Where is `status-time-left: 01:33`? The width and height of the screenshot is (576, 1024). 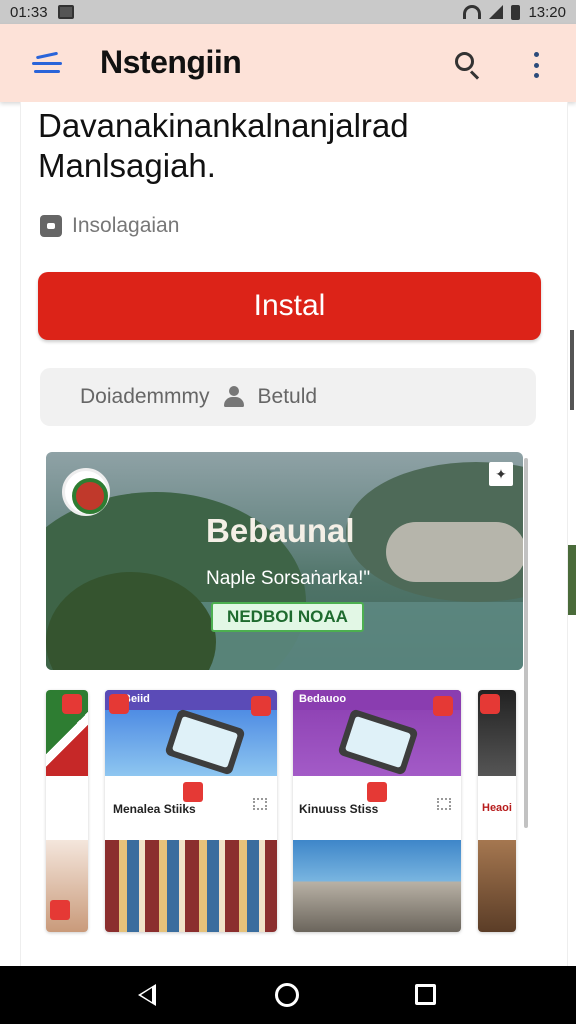
status-time-left: 01:33 is located at coordinates (29, 12).